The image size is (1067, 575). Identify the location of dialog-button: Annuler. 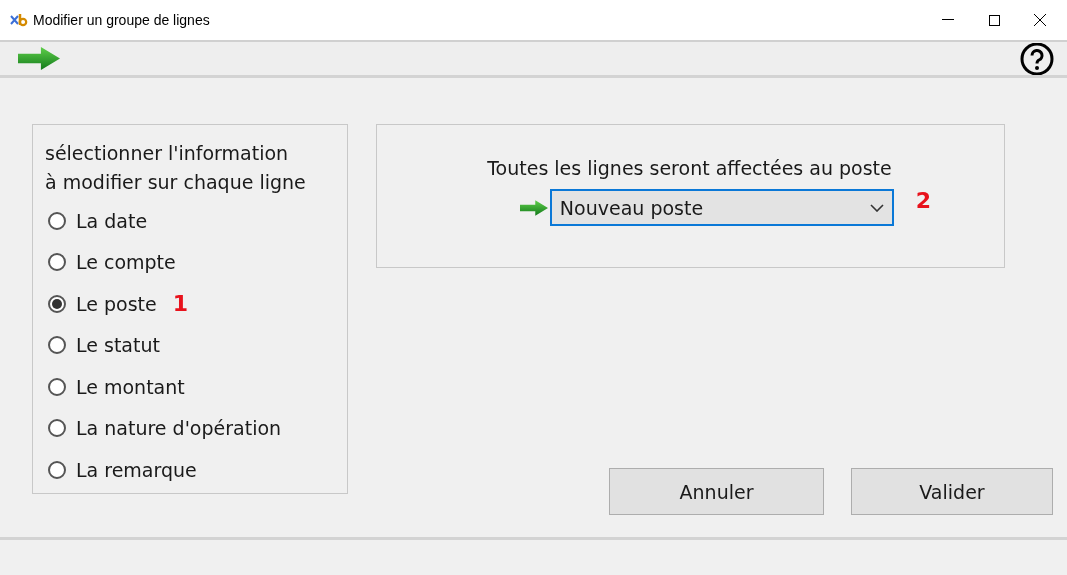
(716, 491).